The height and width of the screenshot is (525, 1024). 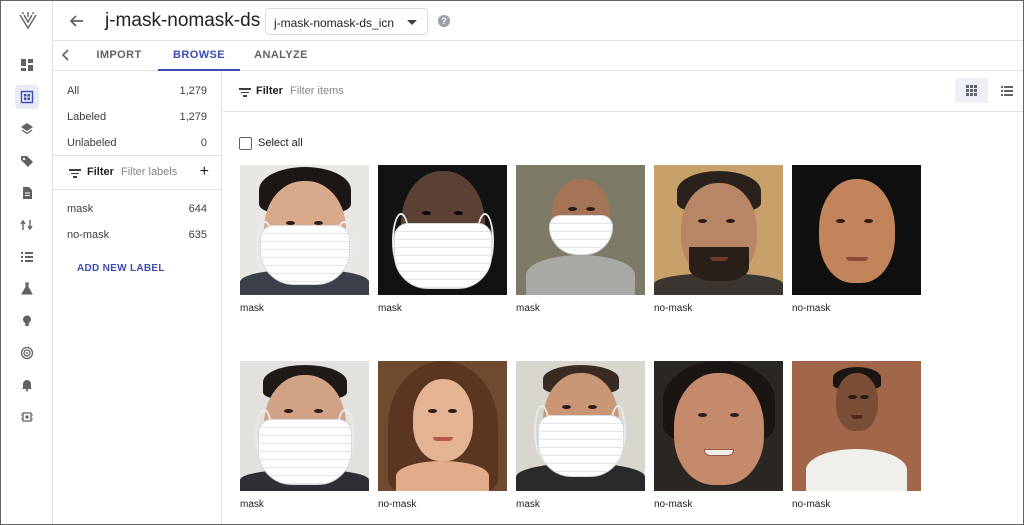 I want to click on count-value: 0, so click(x=203, y=143).